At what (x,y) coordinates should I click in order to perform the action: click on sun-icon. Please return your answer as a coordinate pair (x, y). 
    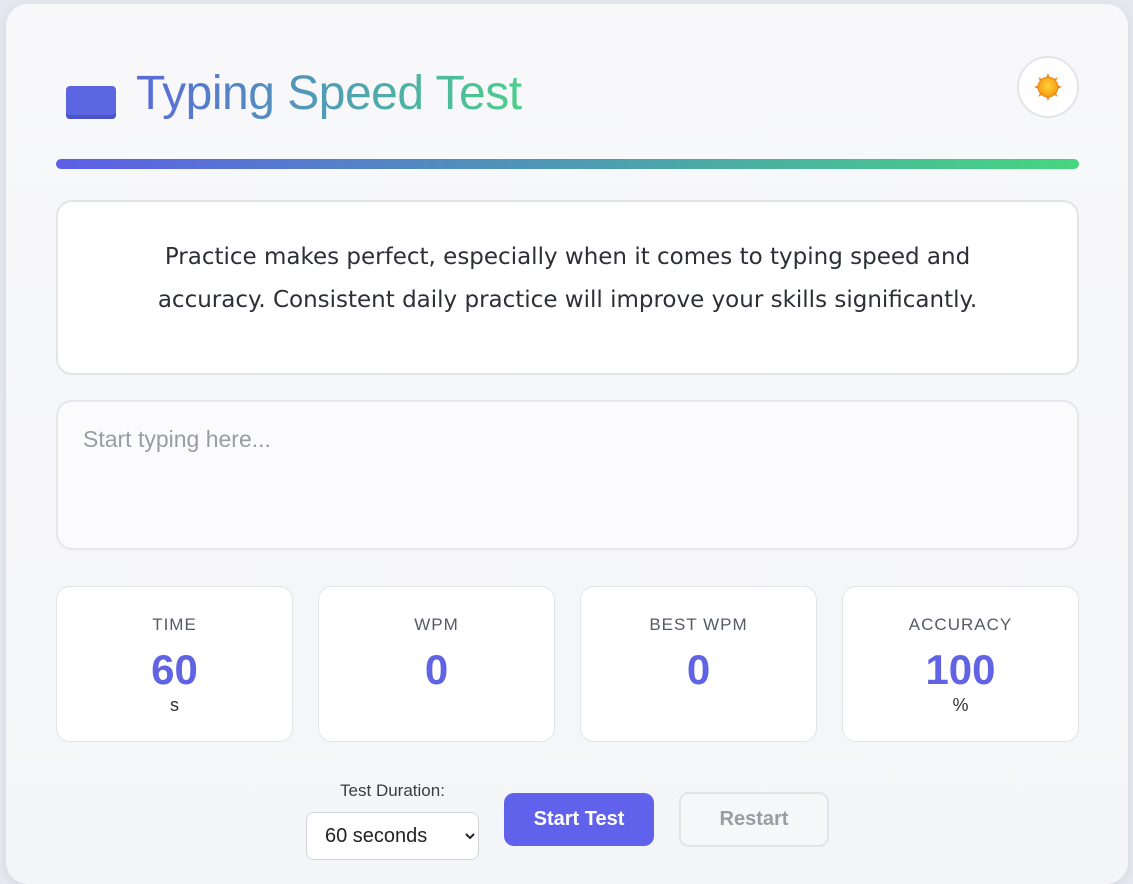
    Looking at the image, I should click on (1048, 87).